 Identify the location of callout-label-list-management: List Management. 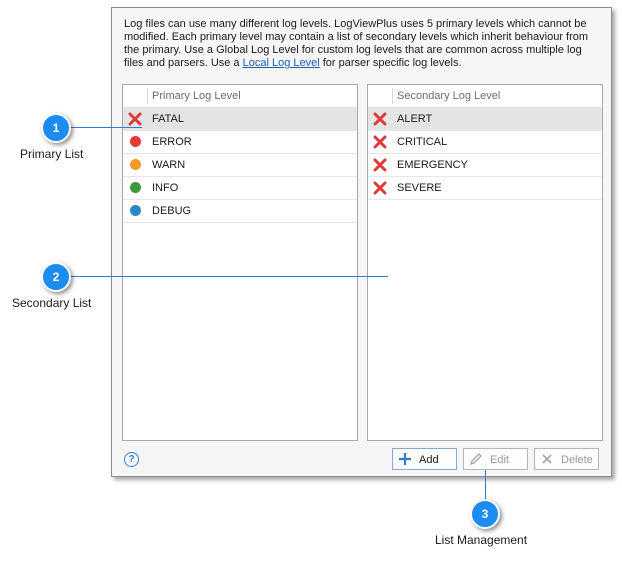
(481, 540).